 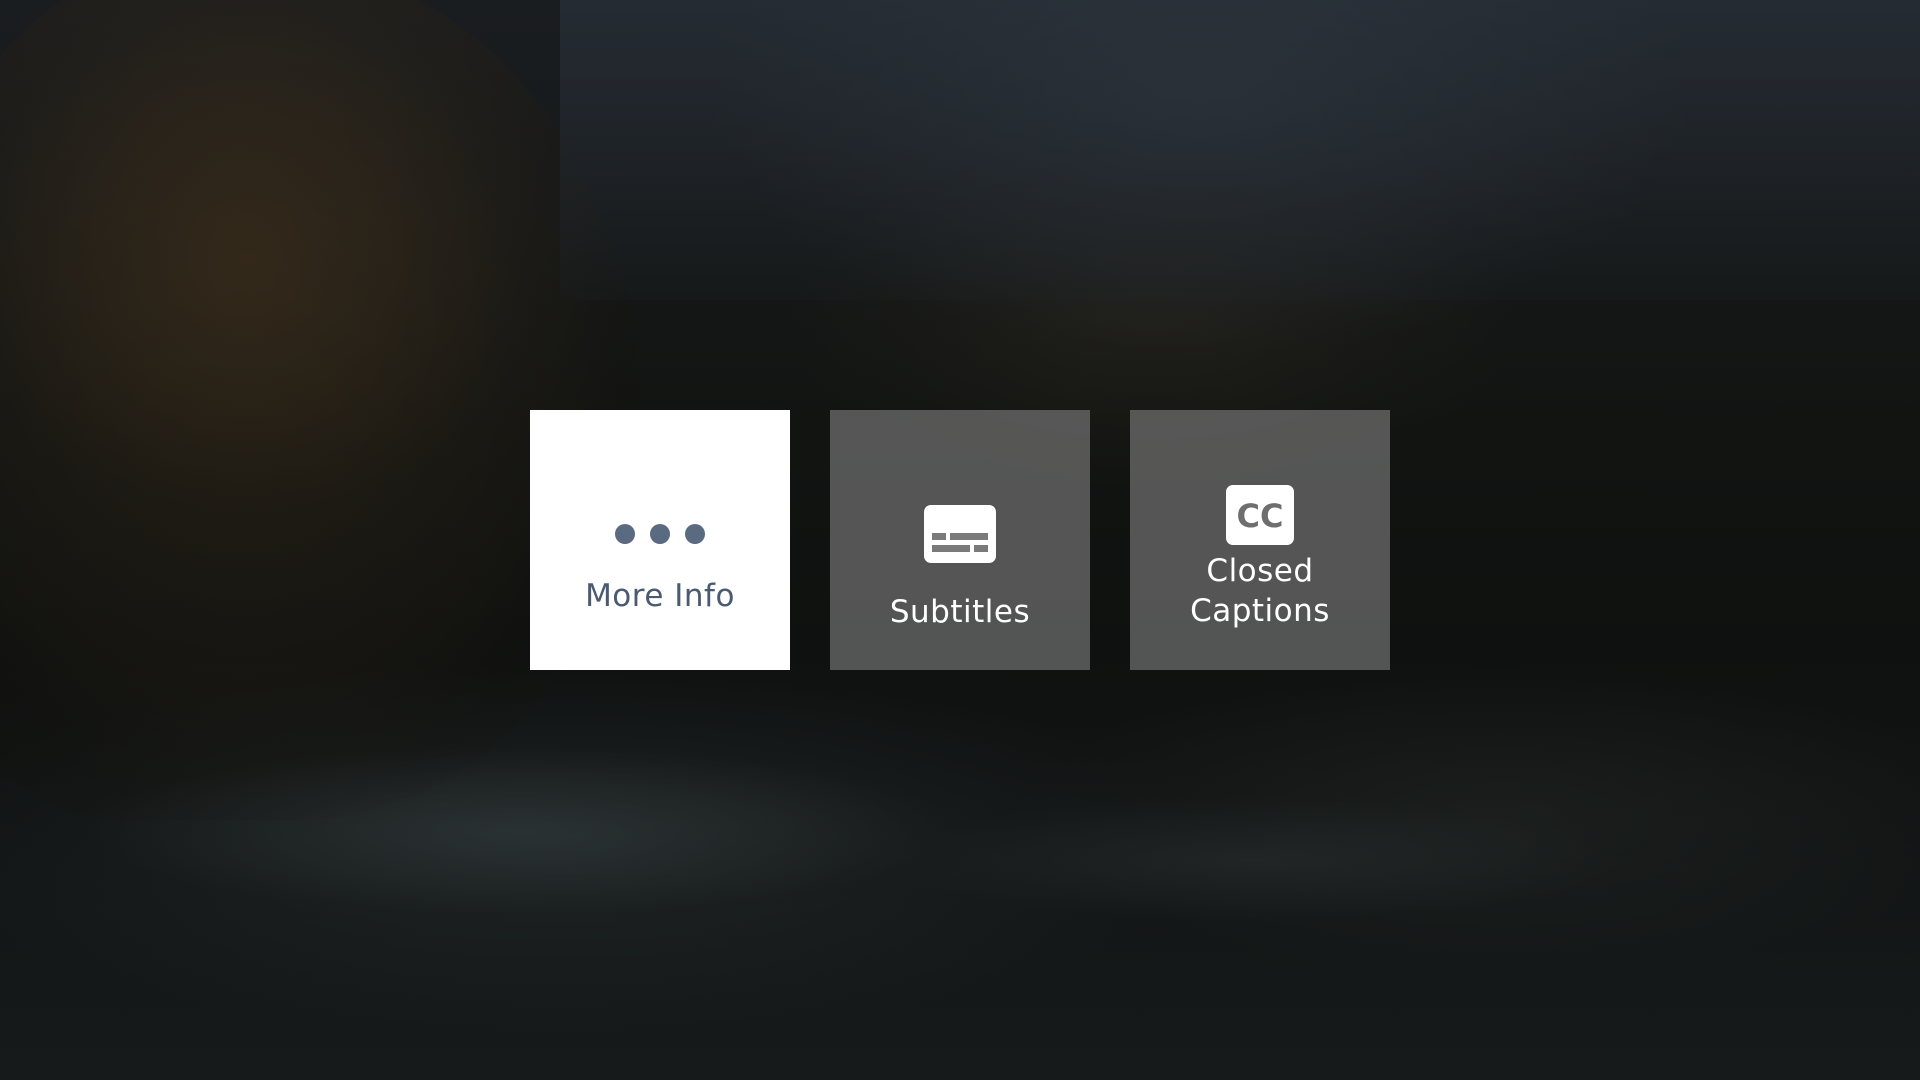 What do you see at coordinates (660, 596) in the screenshot?
I see `more-info-label: More Info` at bounding box center [660, 596].